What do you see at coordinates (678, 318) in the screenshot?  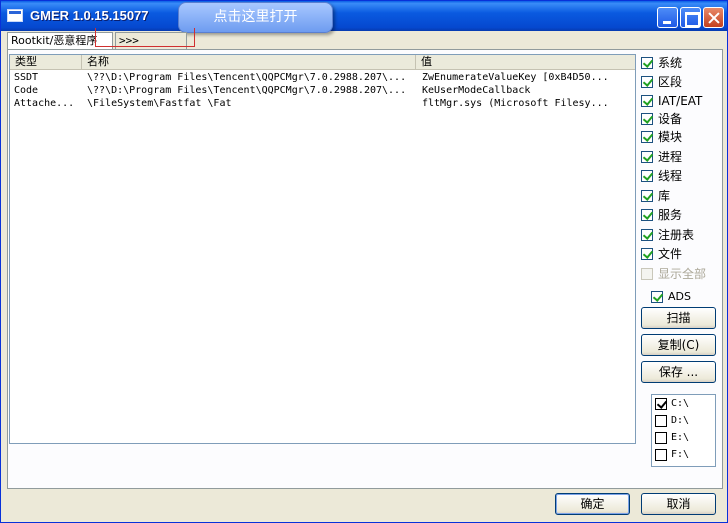 I see `scan-button: 扫描` at bounding box center [678, 318].